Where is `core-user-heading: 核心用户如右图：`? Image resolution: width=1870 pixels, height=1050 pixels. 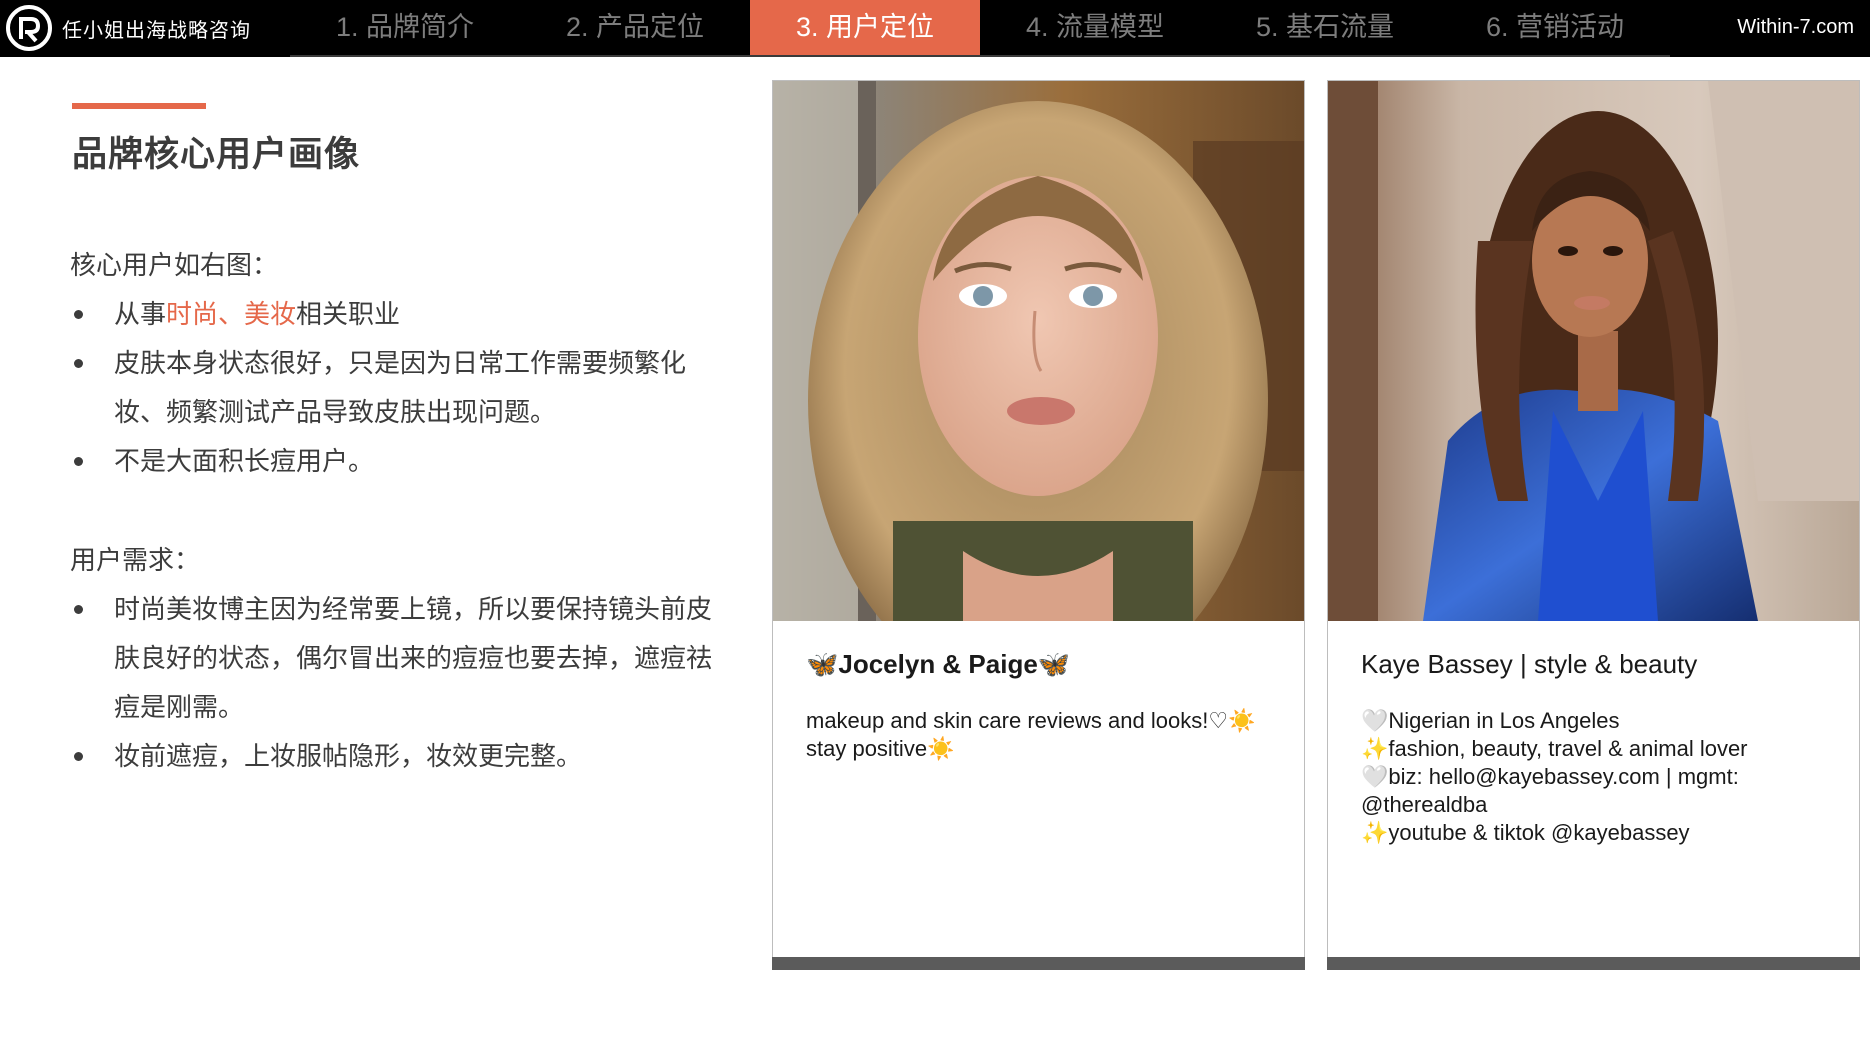
core-user-heading: 核心用户如右图： is located at coordinates (174, 265).